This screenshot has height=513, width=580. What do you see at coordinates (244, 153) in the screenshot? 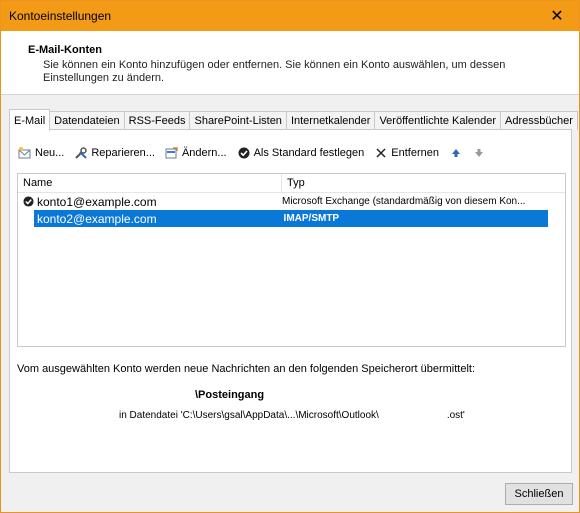
I see `check-circle-icon` at bounding box center [244, 153].